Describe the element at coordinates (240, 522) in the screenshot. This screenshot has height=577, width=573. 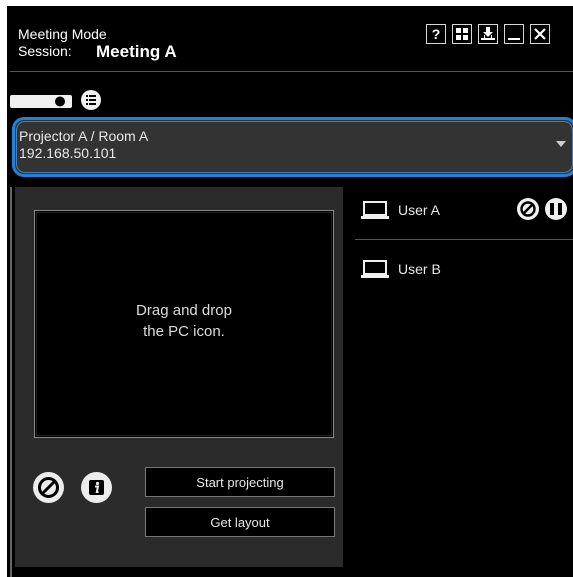
I see `get-layout-button: Get layout` at that location.